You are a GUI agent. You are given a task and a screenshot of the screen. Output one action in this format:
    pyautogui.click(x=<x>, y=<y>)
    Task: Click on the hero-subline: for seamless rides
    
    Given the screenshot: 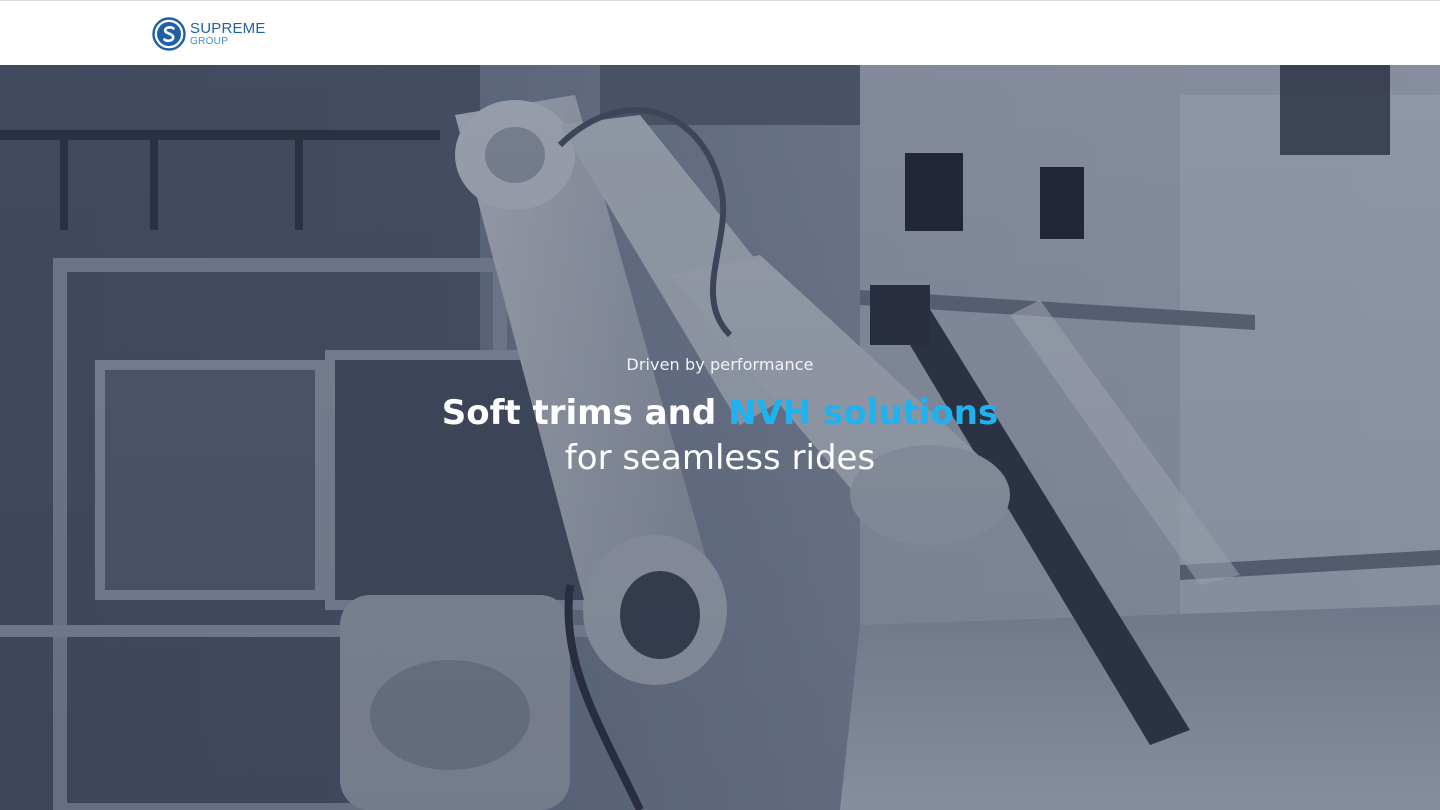 What is the action you would take?
    pyautogui.click(x=720, y=458)
    